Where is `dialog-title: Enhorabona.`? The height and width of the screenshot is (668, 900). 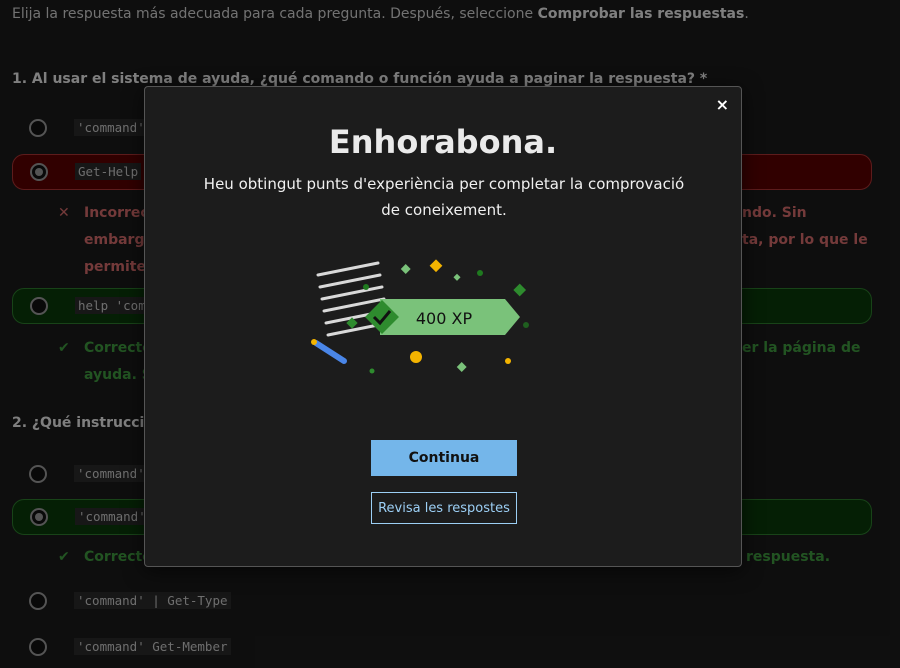
dialog-title: Enhorabona. is located at coordinates (443, 142).